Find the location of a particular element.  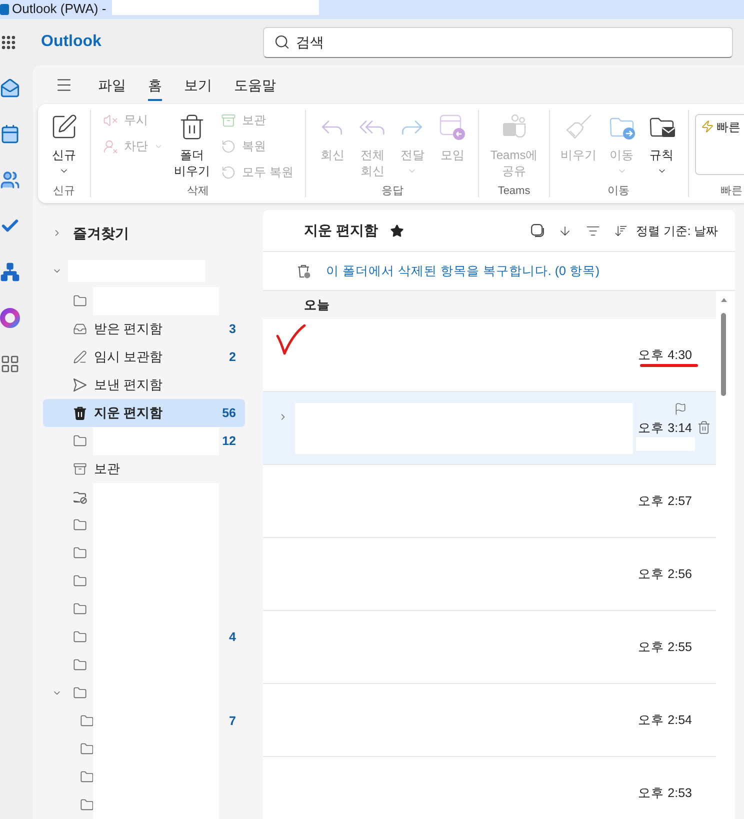

unread-count: 56 is located at coordinates (229, 413).